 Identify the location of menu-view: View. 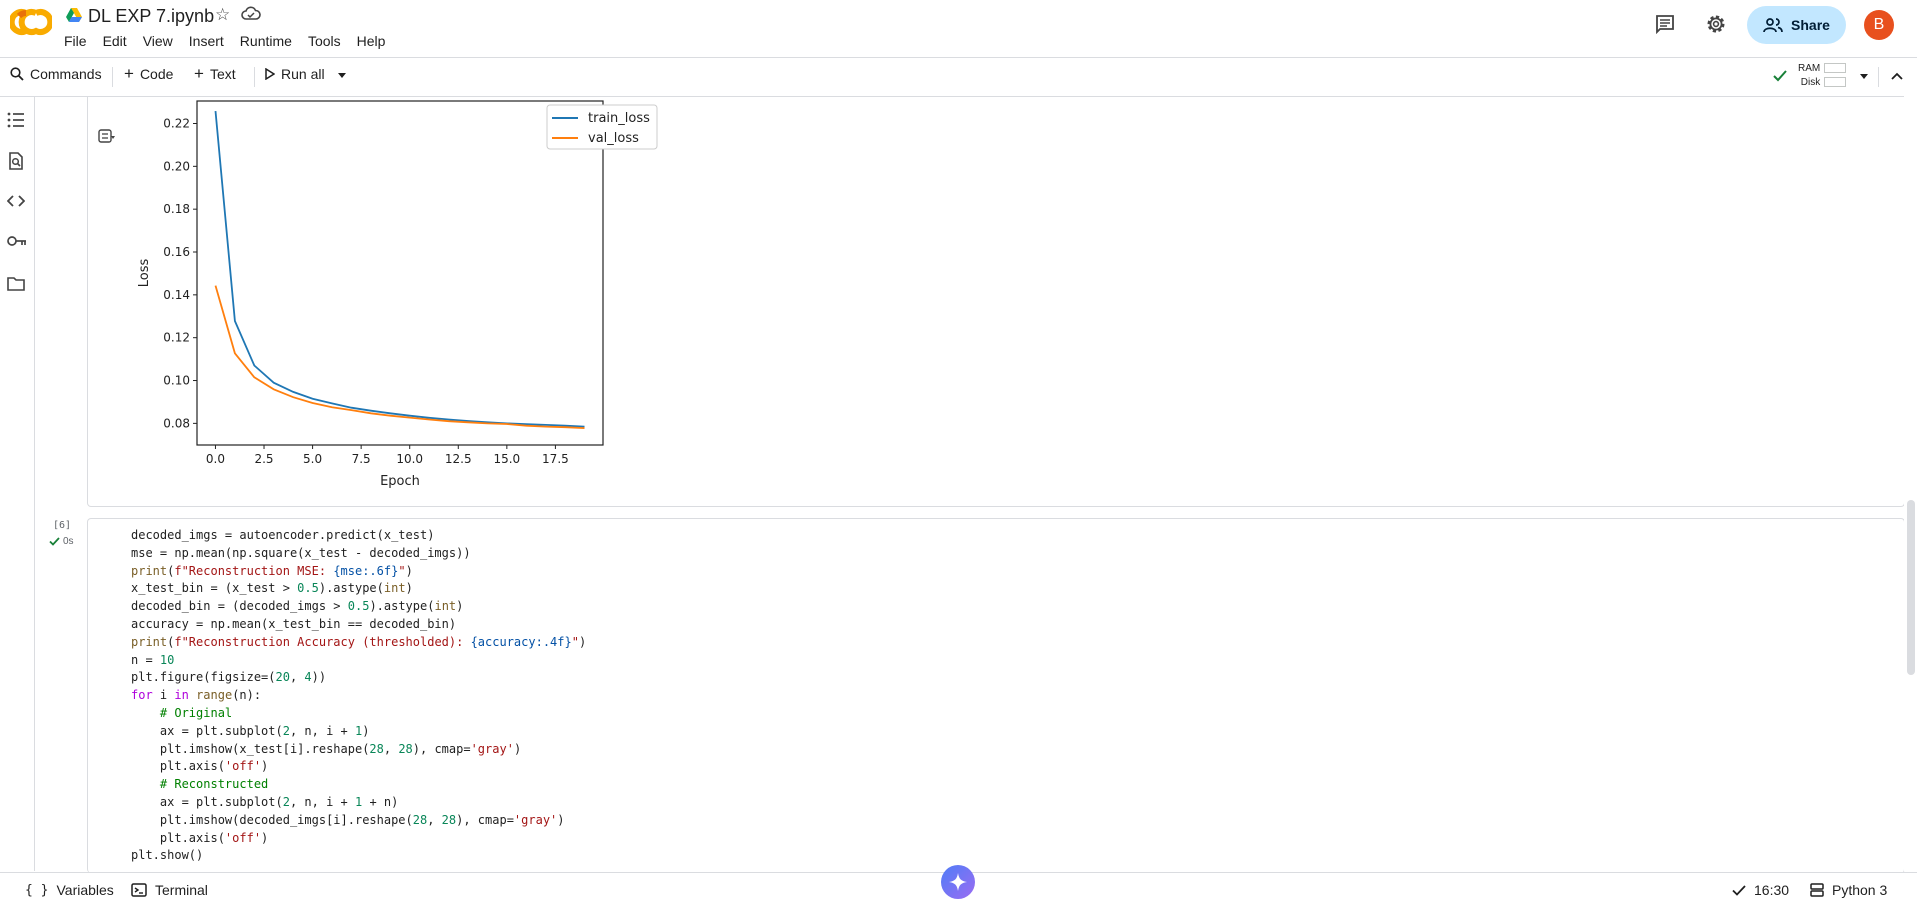
(162, 41).